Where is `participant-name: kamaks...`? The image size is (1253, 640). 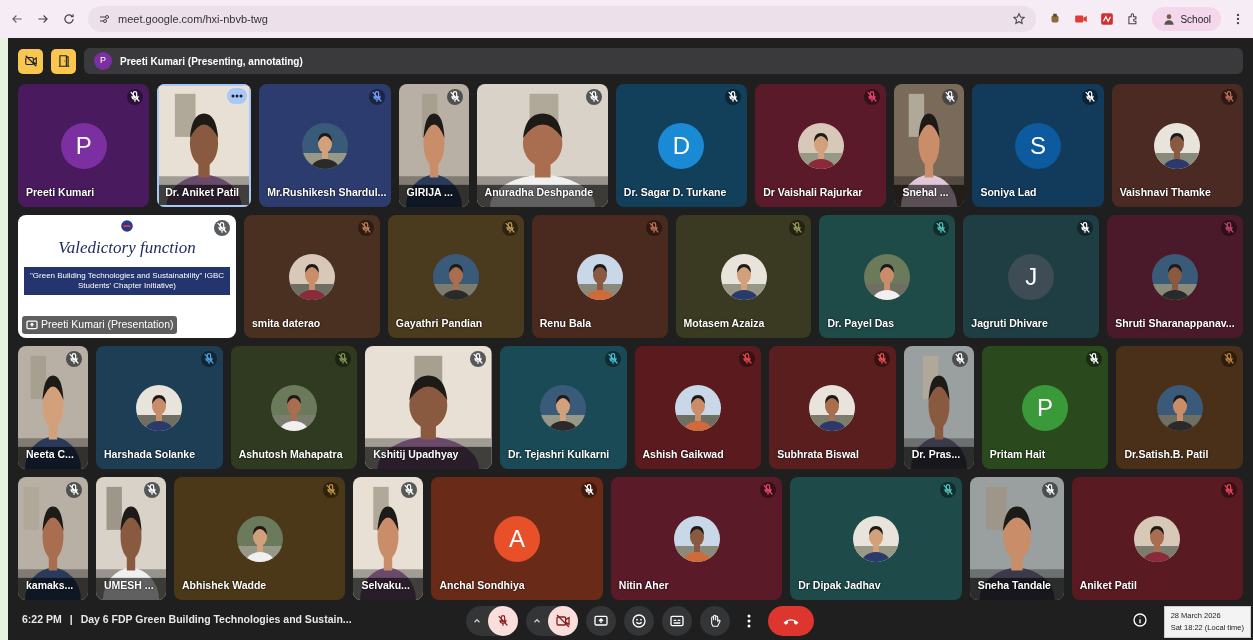 participant-name: kamaks... is located at coordinates (50, 586).